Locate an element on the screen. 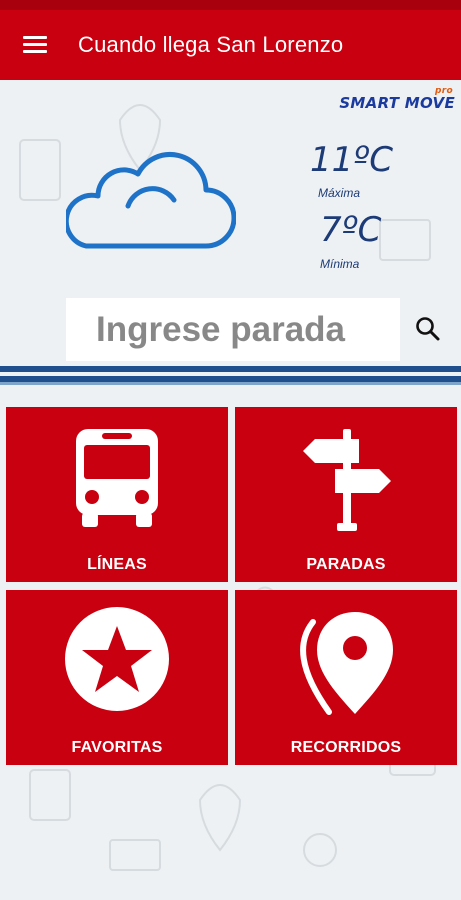 This screenshot has height=900, width=461. app-bar: Cuando llega San Lorenzo is located at coordinates (230, 45).